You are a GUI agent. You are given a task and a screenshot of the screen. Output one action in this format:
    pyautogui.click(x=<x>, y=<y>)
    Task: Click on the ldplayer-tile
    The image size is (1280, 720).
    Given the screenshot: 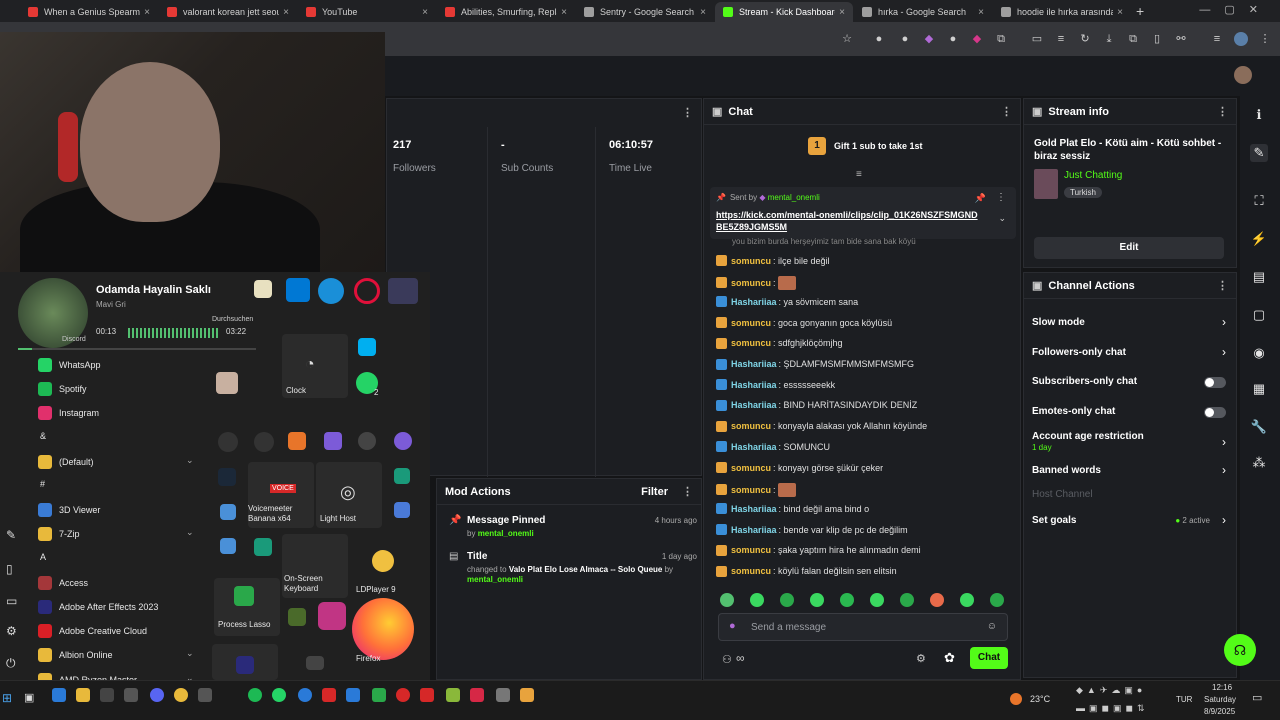 What is the action you would take?
    pyautogui.click(x=383, y=561)
    